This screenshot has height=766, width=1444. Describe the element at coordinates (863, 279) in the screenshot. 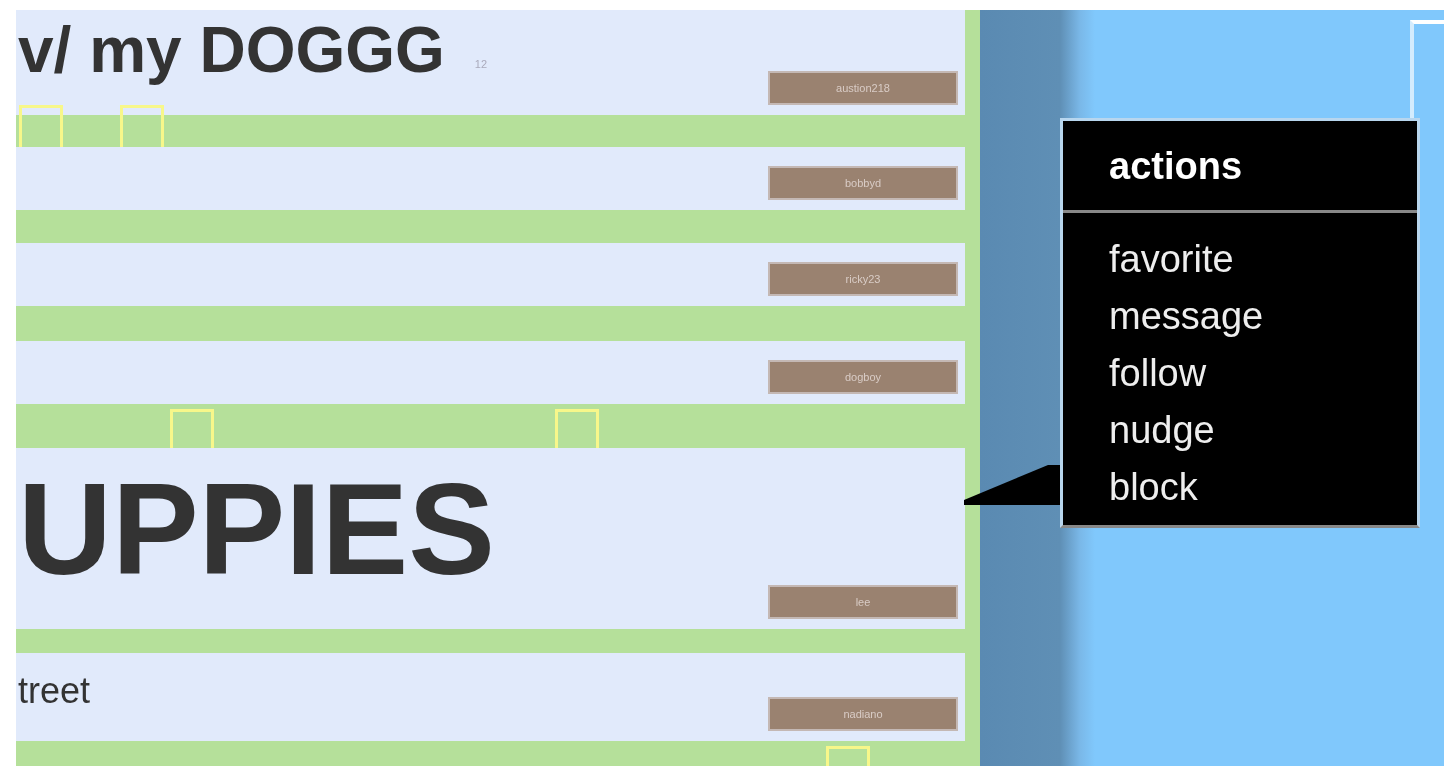

I see `author-tag: ricky23` at that location.